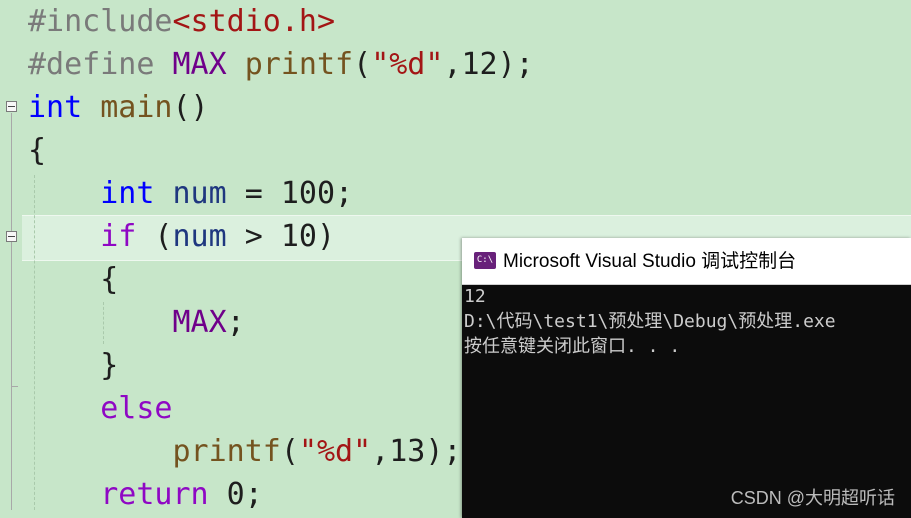  I want to click on control-keyword: return, so click(154, 494).